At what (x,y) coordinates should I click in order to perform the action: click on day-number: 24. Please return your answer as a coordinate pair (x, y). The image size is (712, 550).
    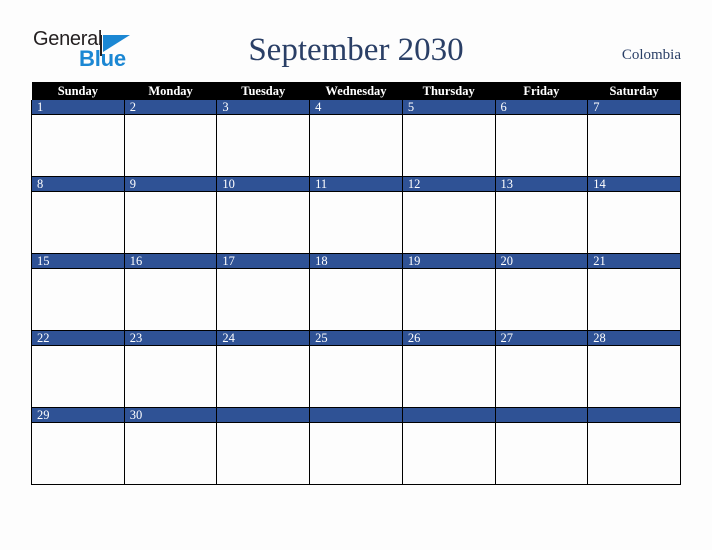
    Looking at the image, I should click on (263, 338).